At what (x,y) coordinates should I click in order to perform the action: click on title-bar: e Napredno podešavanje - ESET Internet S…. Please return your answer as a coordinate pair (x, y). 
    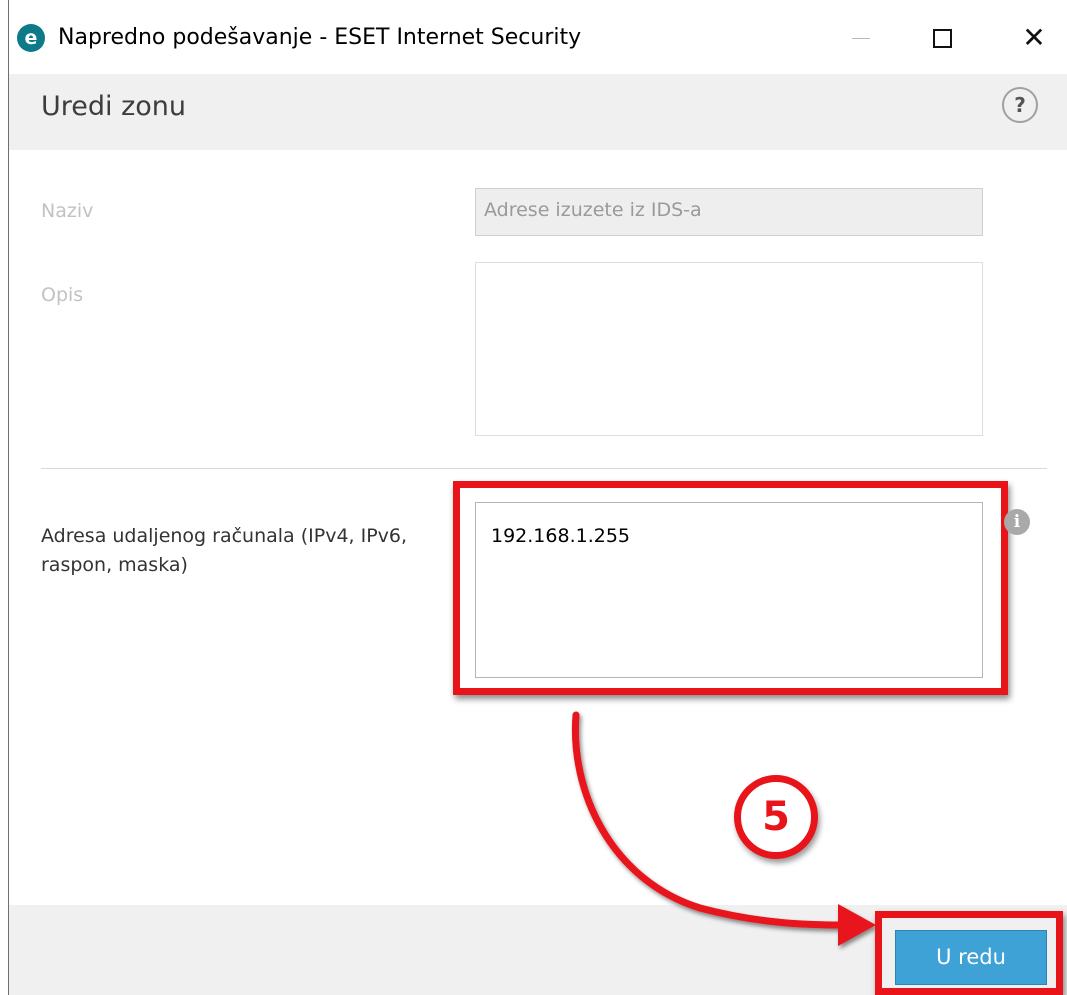
    Looking at the image, I should click on (538, 37).